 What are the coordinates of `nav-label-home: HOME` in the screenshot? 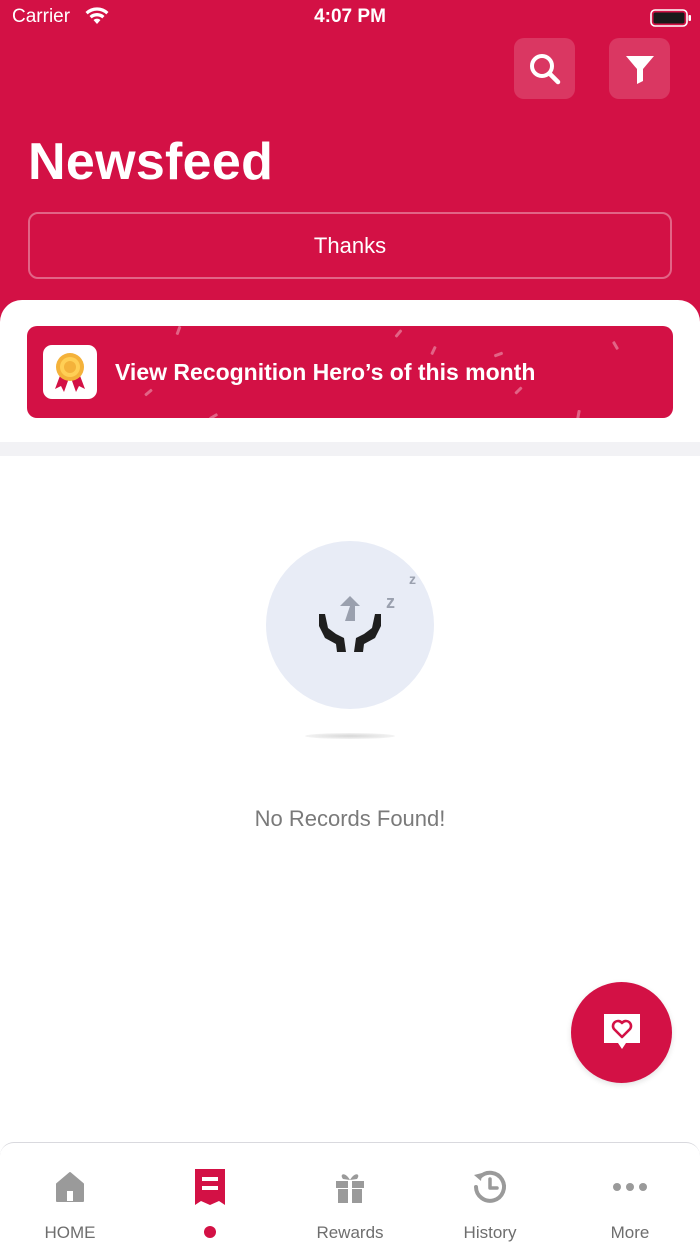 It's located at (70, 1232).